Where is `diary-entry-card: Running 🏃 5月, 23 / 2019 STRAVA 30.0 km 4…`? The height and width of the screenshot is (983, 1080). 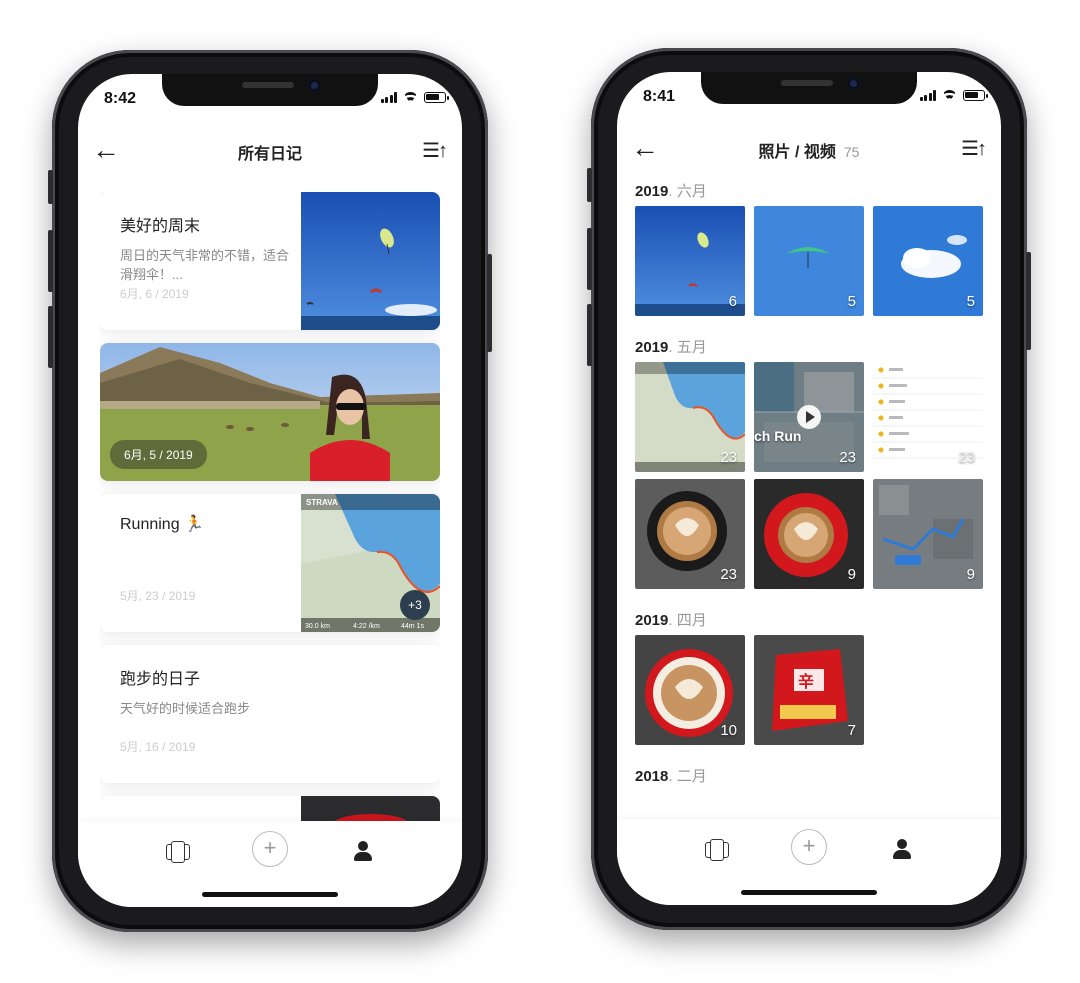 diary-entry-card: Running 🏃 5月, 23 / 2019 STRAVA 30.0 km 4… is located at coordinates (270, 563).